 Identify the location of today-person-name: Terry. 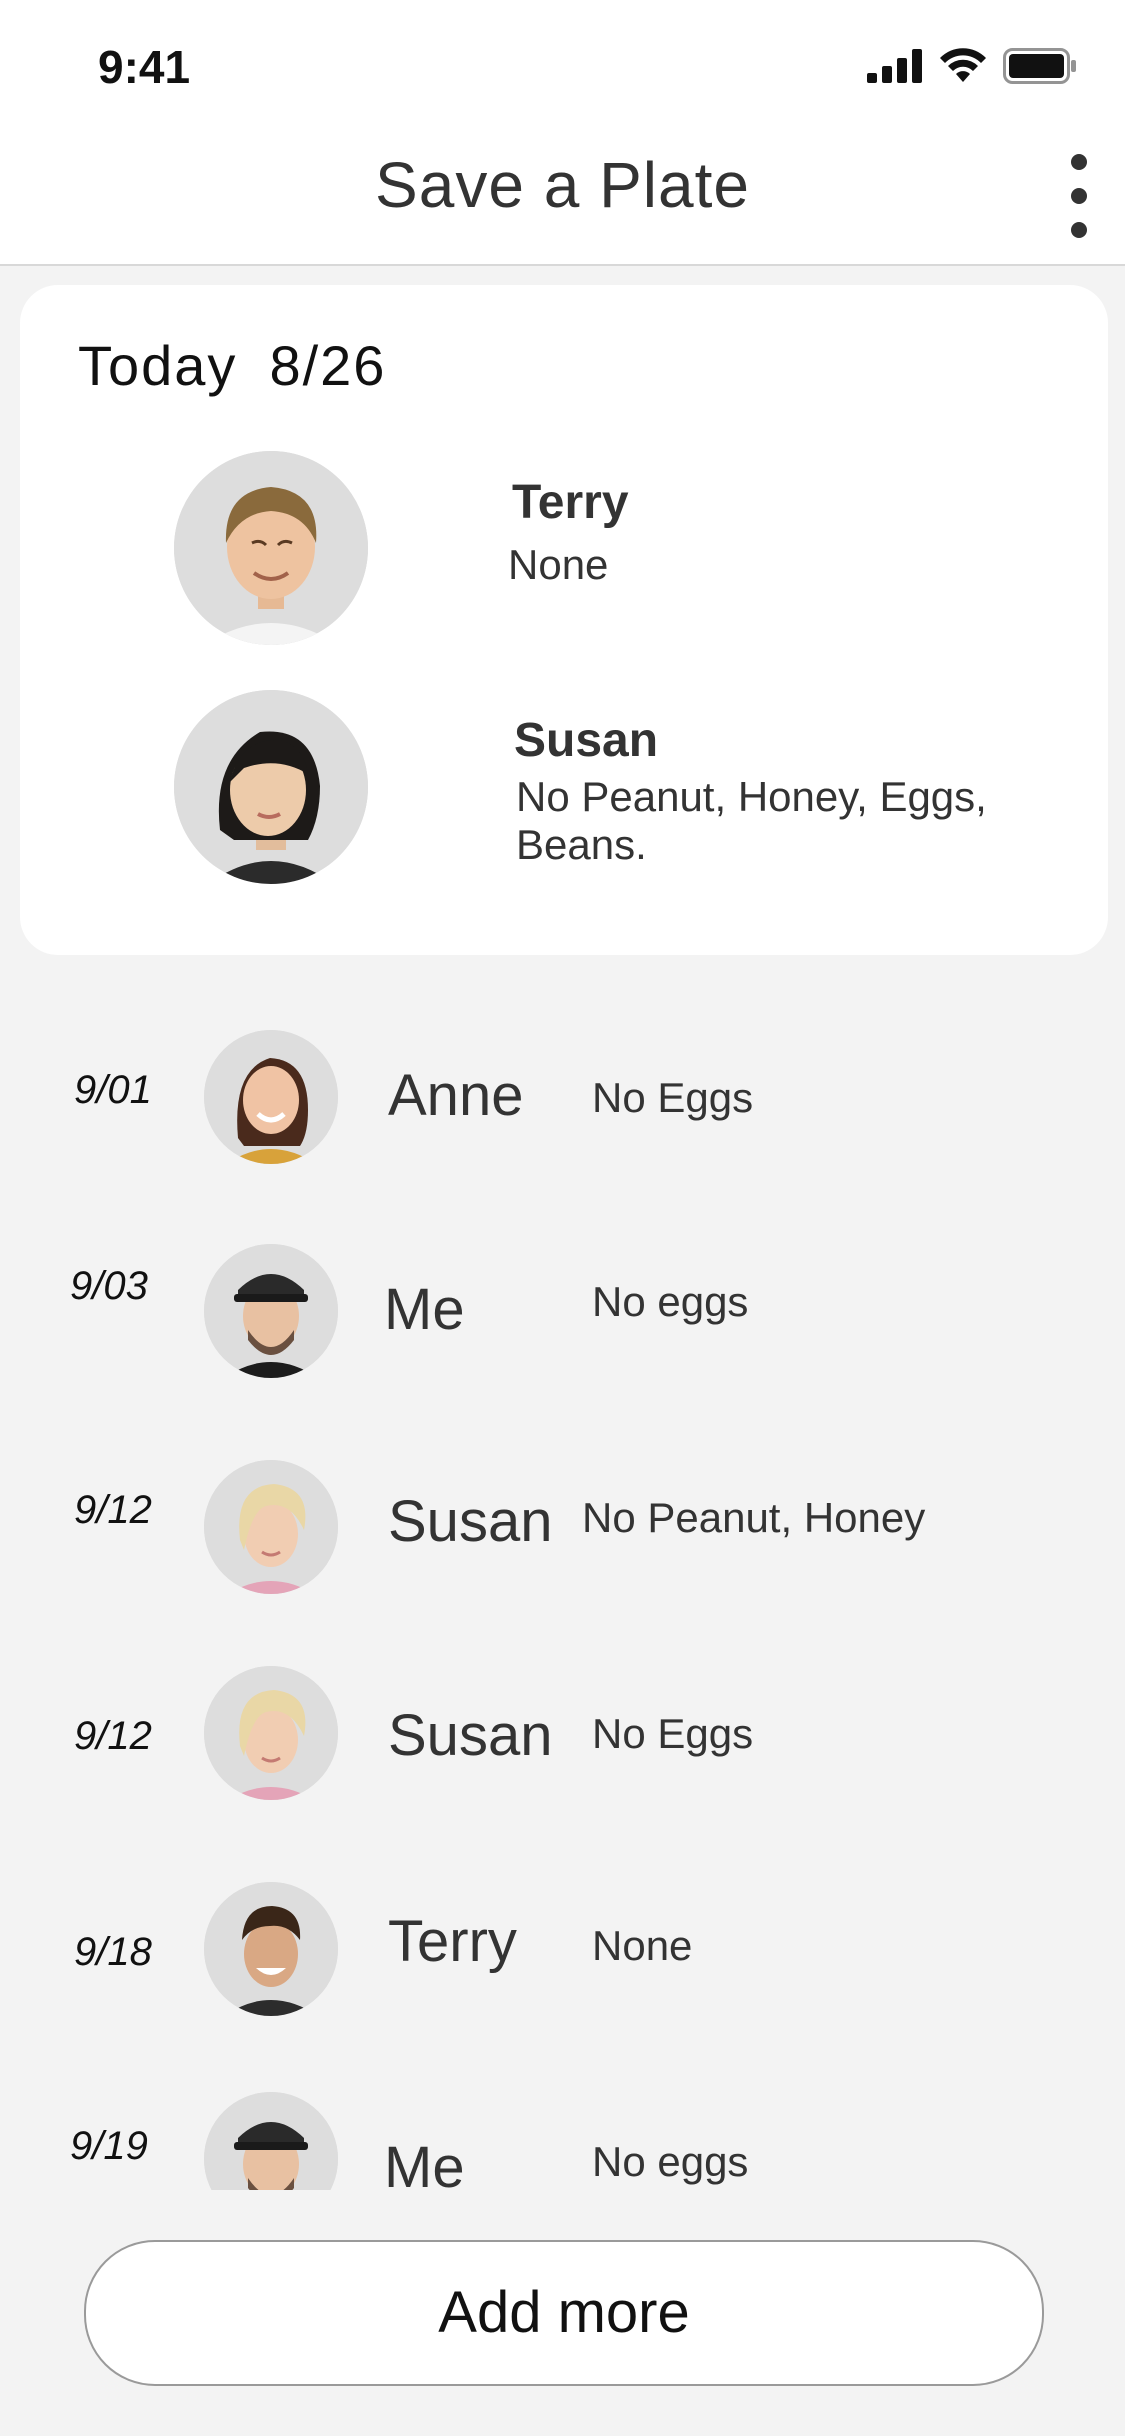
(570, 502).